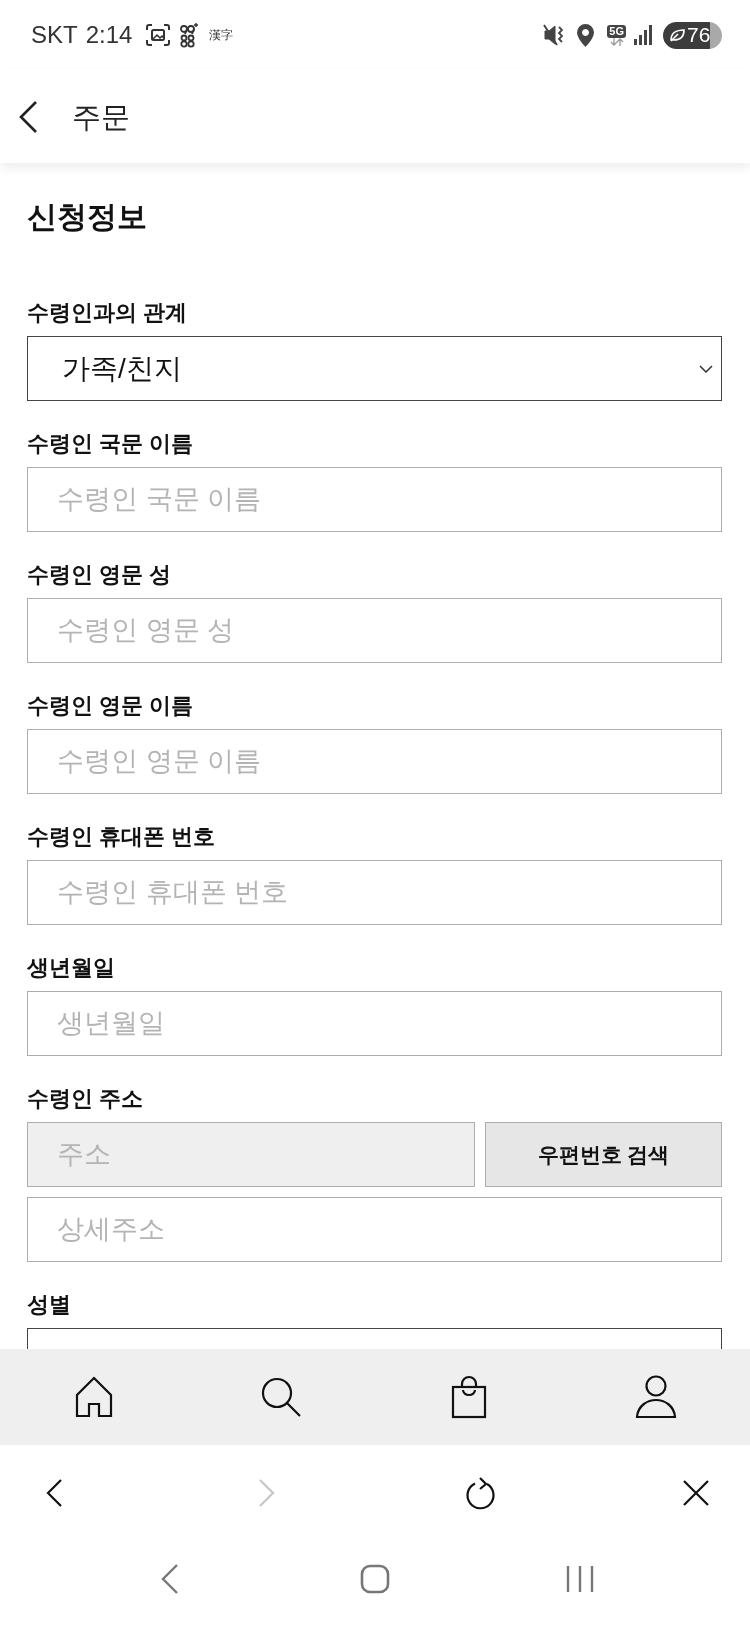 This screenshot has height=1625, width=750. I want to click on location-pin-icon, so click(586, 35).